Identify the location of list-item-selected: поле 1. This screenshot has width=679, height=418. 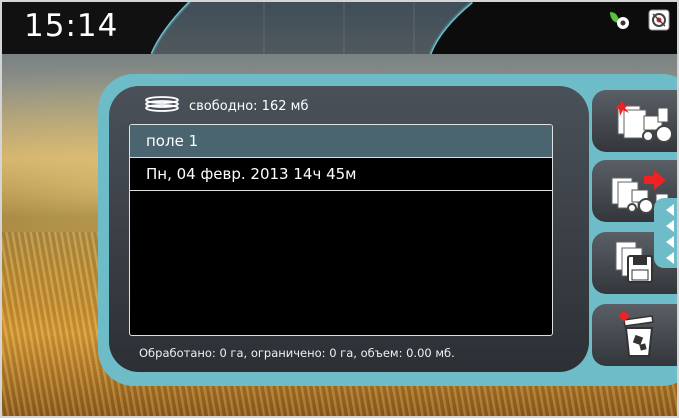
(341, 141).